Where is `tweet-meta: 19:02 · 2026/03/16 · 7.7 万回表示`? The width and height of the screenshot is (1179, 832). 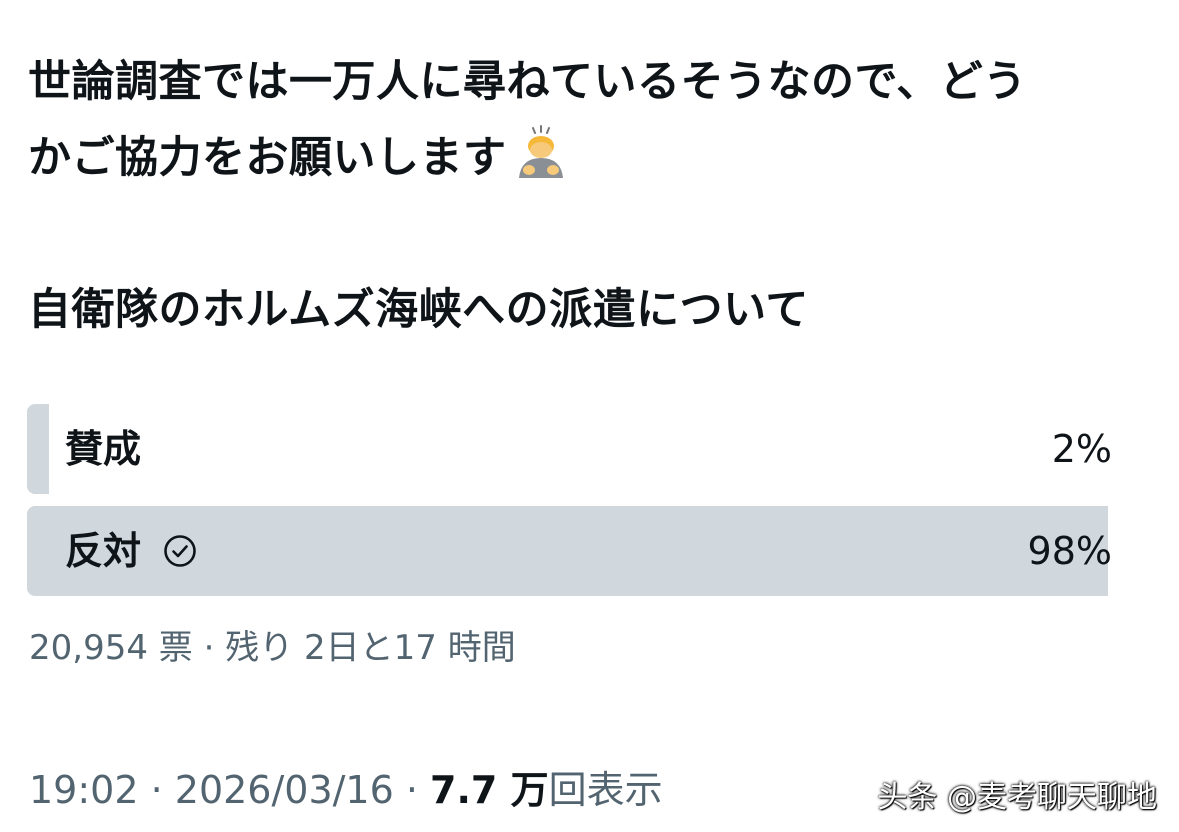
tweet-meta: 19:02 · 2026/03/16 · 7.7 万回表示 is located at coordinates (346, 790).